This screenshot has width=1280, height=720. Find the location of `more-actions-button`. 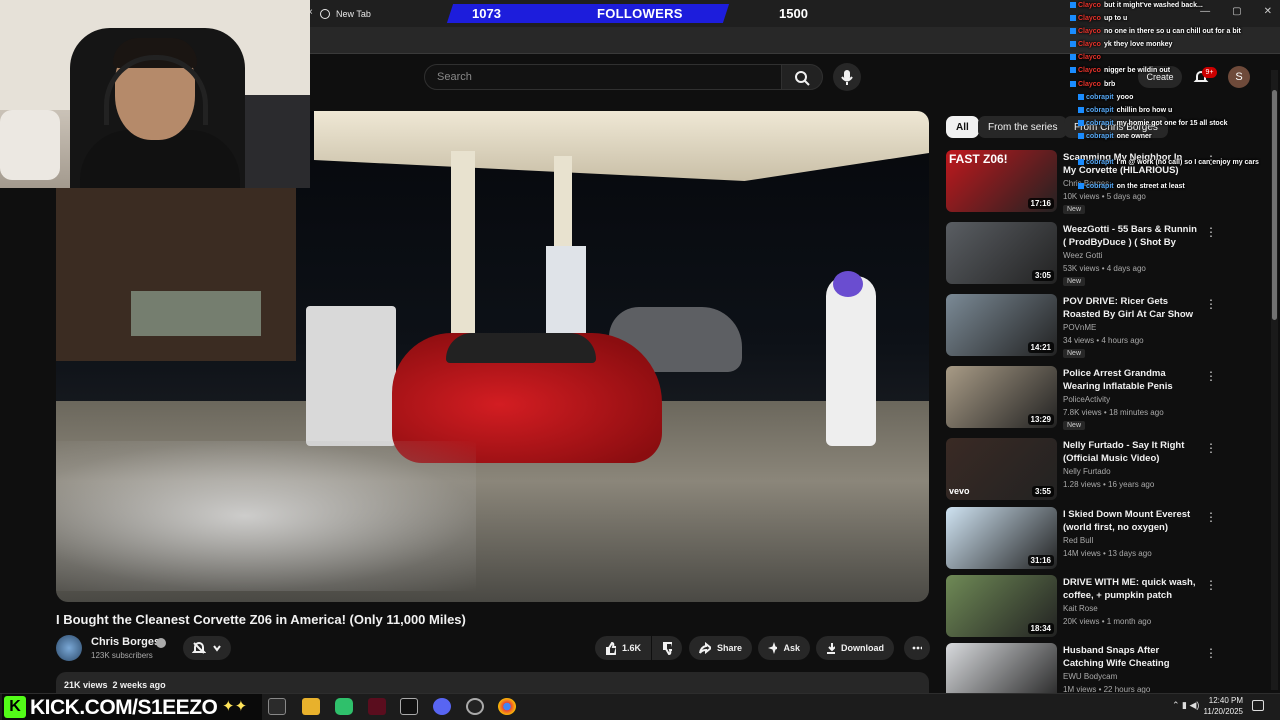

more-actions-button is located at coordinates (917, 648).